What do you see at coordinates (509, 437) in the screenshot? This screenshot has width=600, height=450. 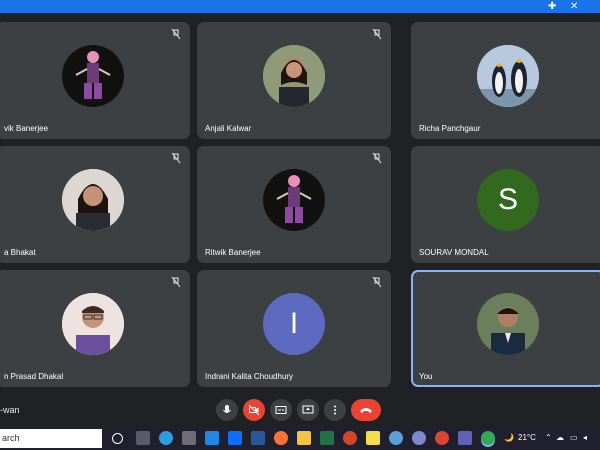 I see `weather-icon: 🌙` at bounding box center [509, 437].